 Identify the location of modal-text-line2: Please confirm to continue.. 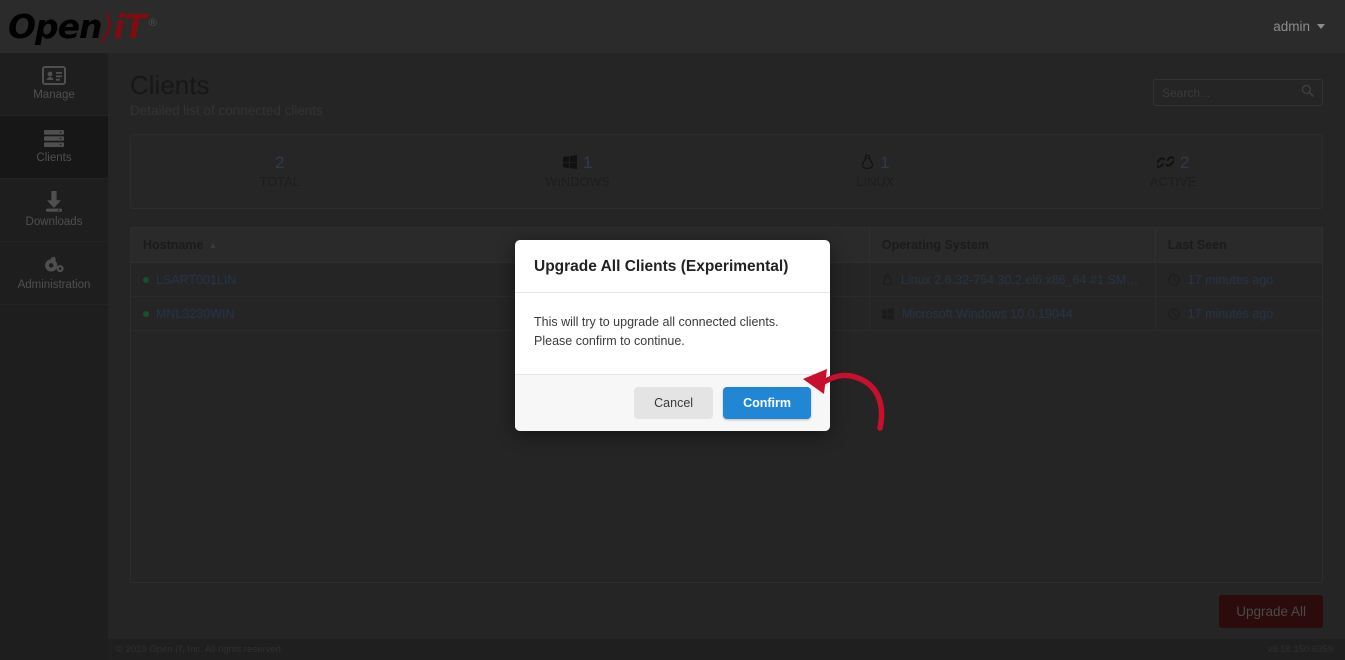
(609, 341).